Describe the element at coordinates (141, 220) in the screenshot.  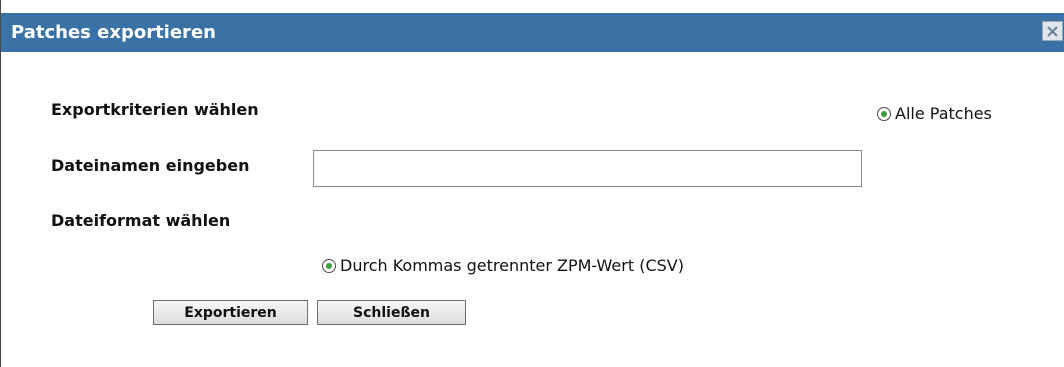
I see `file-format-label: Dateiformat wählen` at that location.